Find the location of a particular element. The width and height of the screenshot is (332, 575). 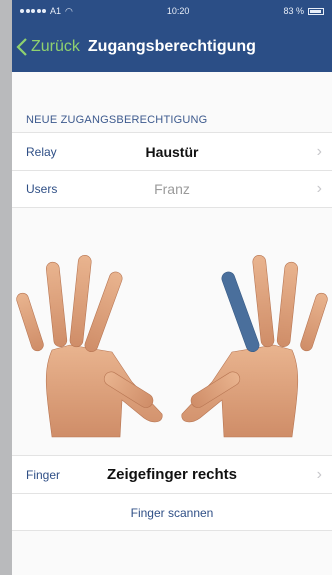

signal-icon is located at coordinates (33, 11).